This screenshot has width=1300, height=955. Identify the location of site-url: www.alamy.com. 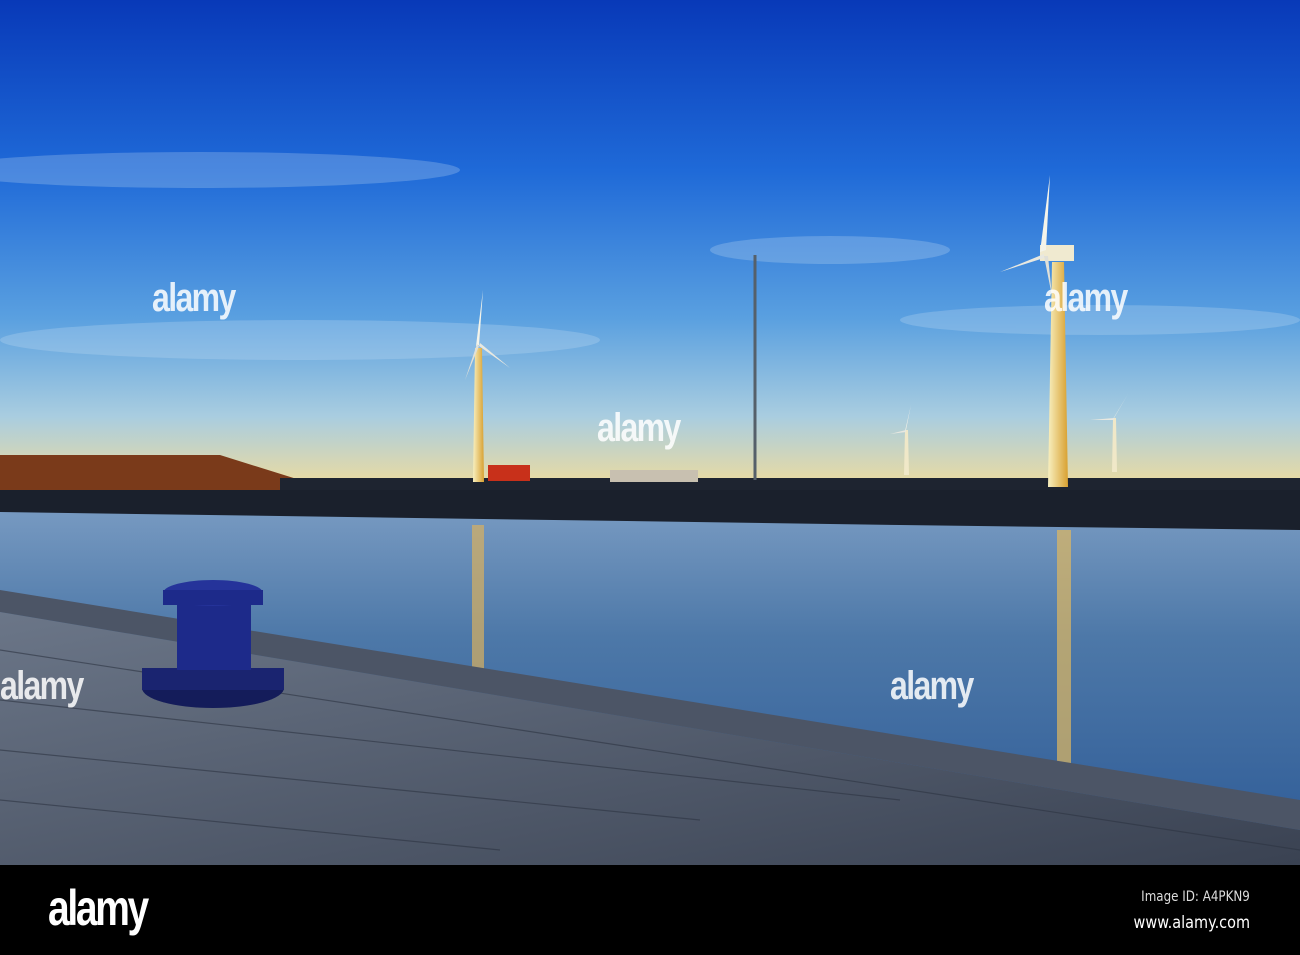
(1192, 923).